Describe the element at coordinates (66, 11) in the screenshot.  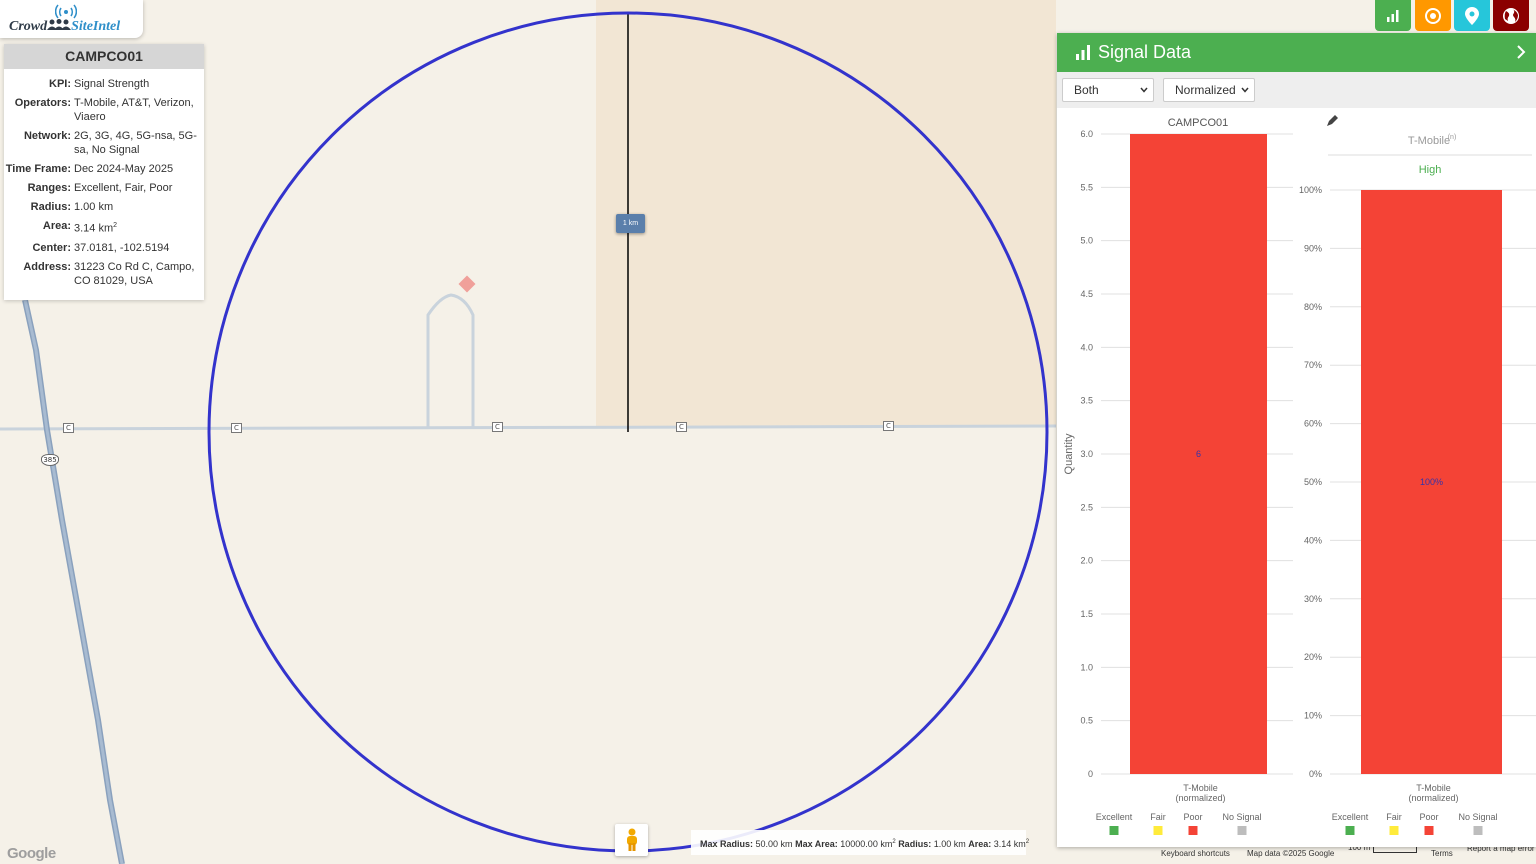
I see `broadcast-icon` at that location.